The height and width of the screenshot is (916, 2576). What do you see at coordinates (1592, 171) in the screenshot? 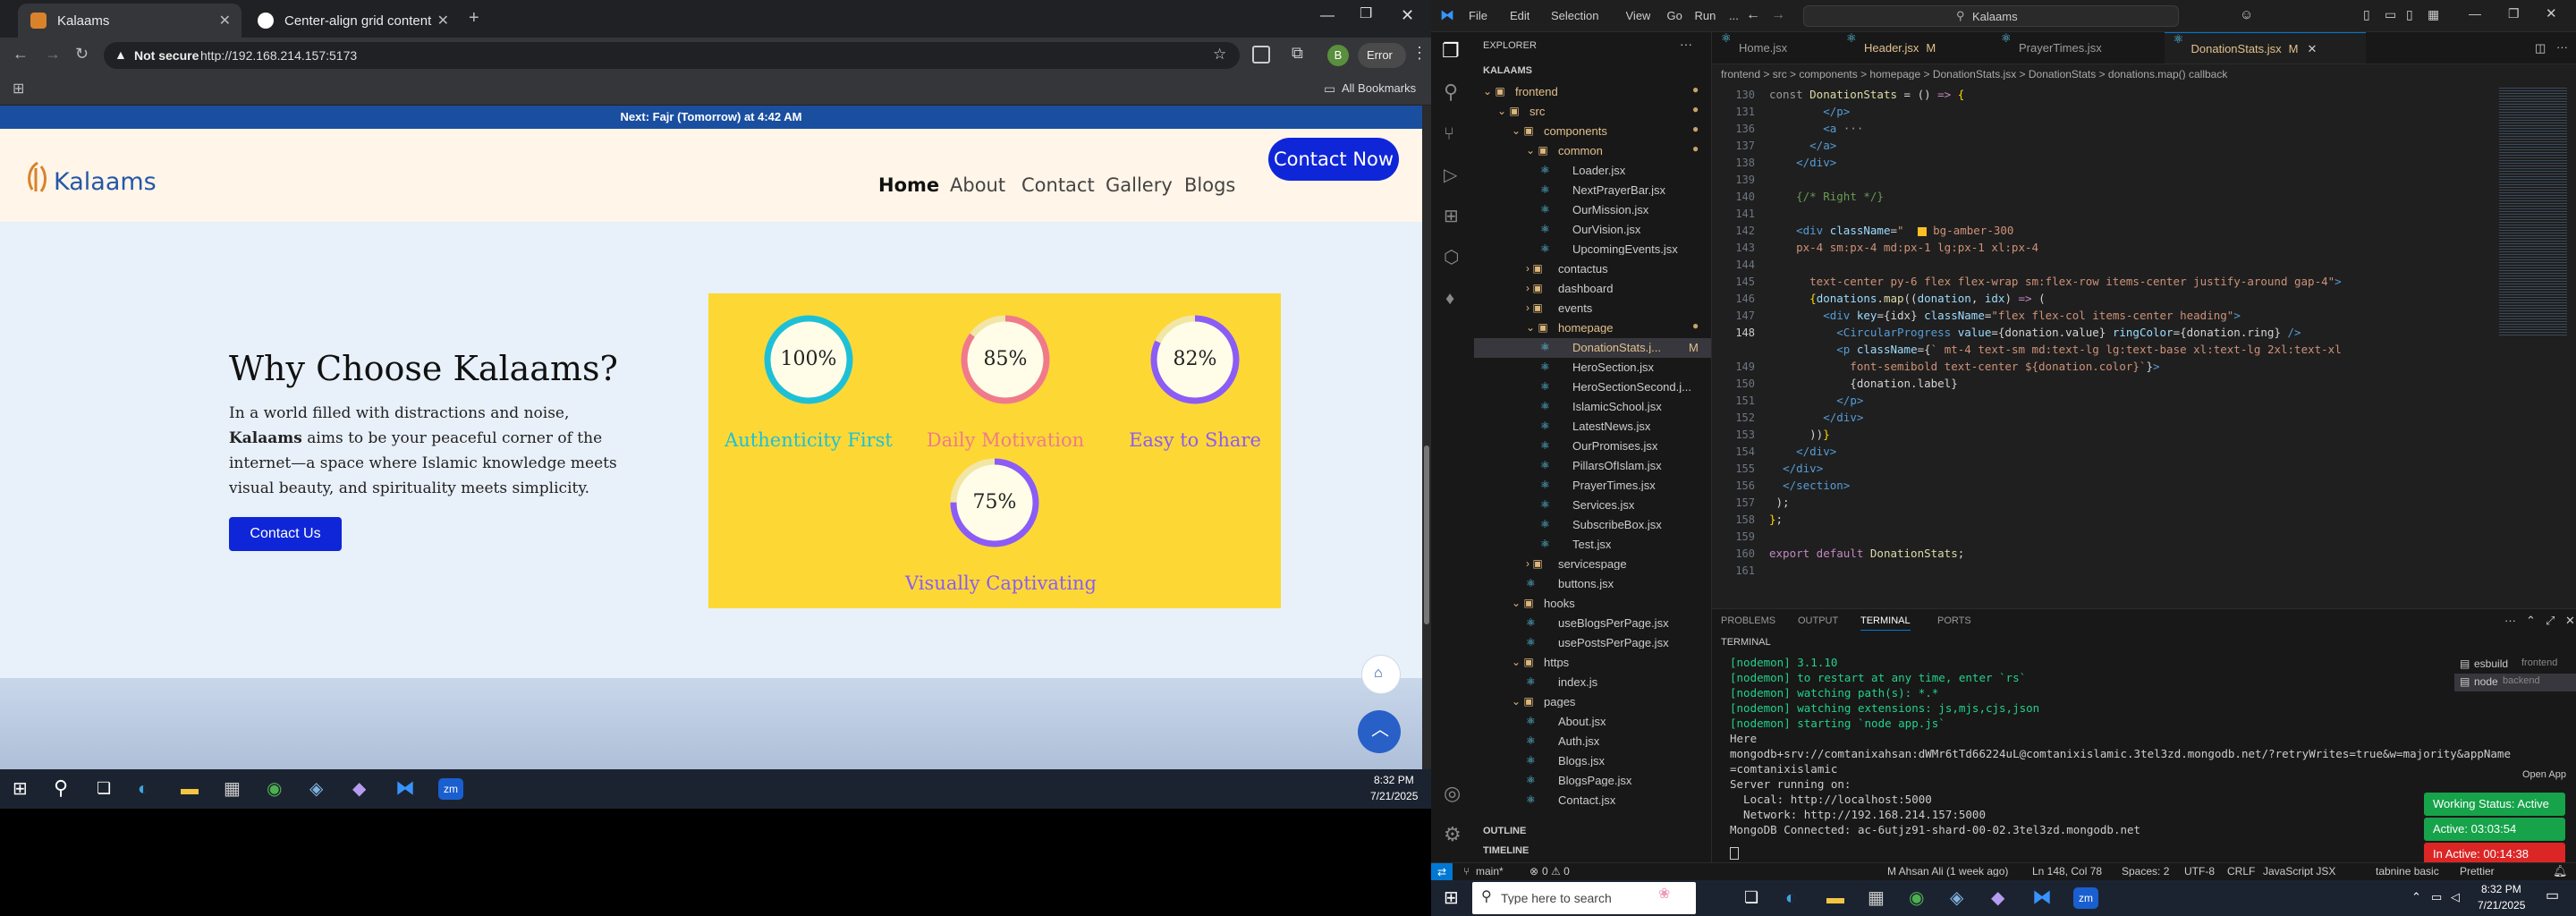
I see `tree-item: ⚛ Loader.jsx` at bounding box center [1592, 171].